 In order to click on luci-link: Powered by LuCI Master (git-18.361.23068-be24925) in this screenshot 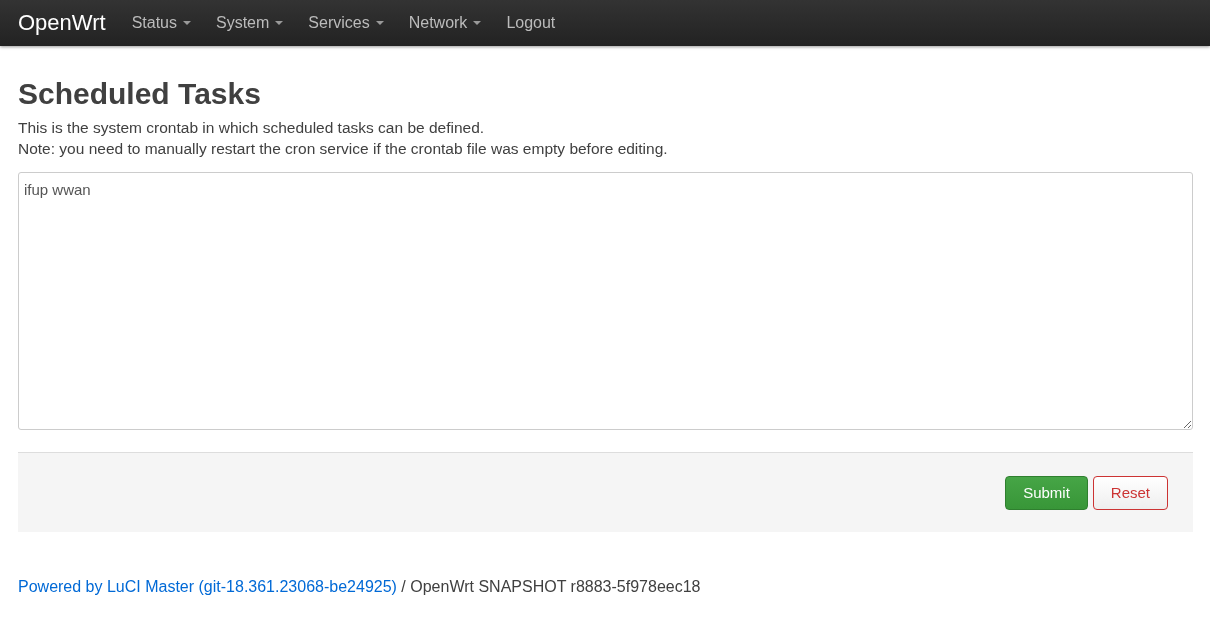, I will do `click(207, 586)`.